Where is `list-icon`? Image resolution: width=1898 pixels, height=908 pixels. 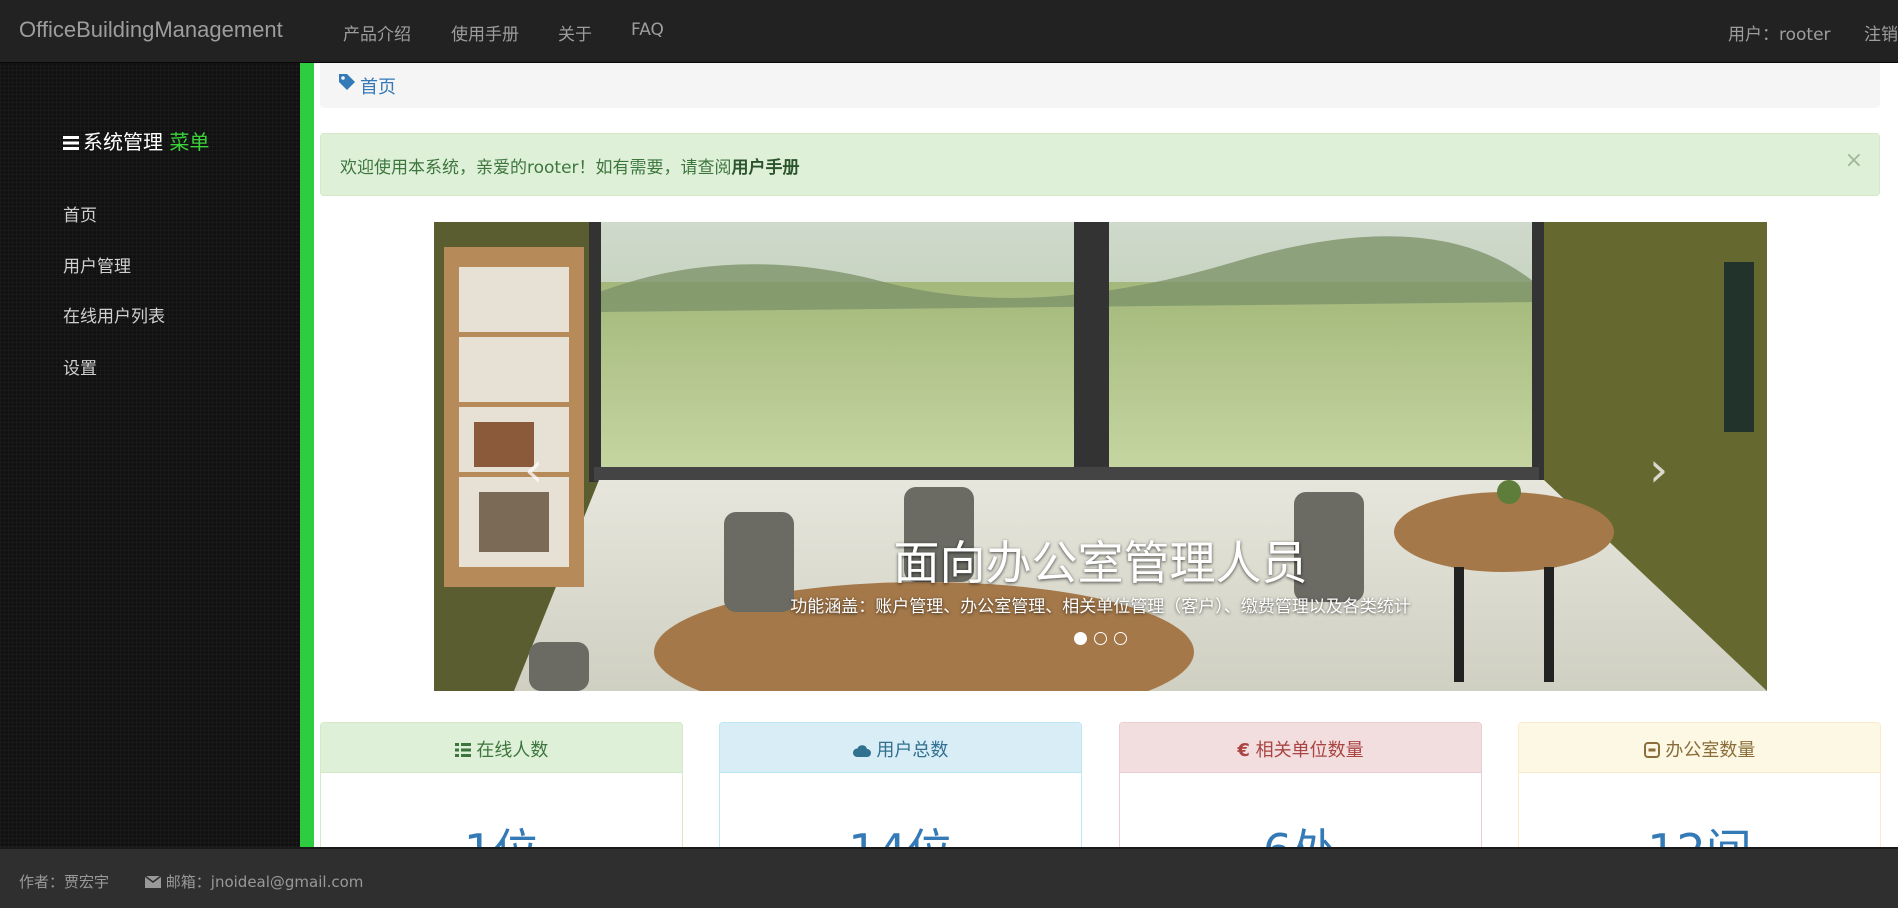
list-icon is located at coordinates (462, 752).